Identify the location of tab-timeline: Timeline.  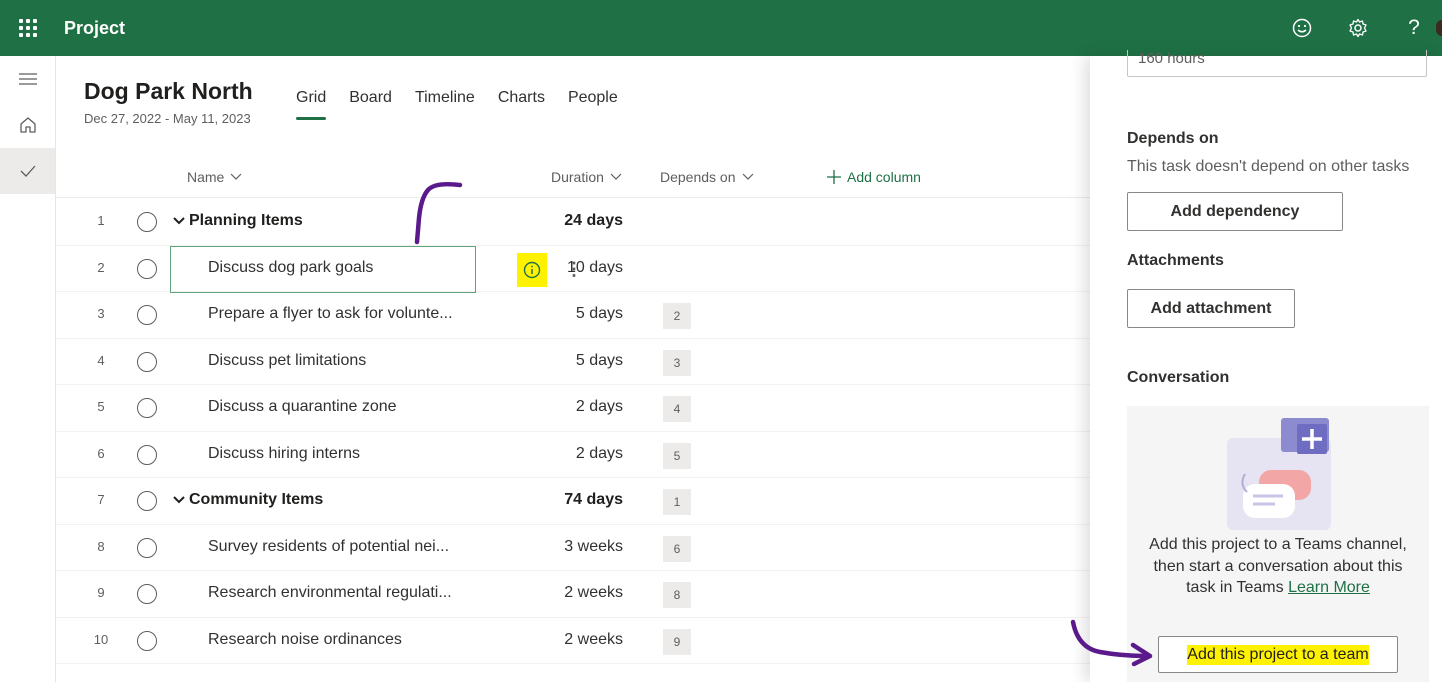
(445, 98).